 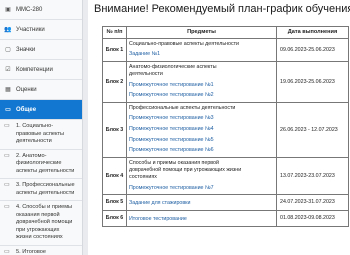 What do you see at coordinates (182, 107) in the screenshot?
I see `subject-text: Профессиональные аспекты деятельности` at bounding box center [182, 107].